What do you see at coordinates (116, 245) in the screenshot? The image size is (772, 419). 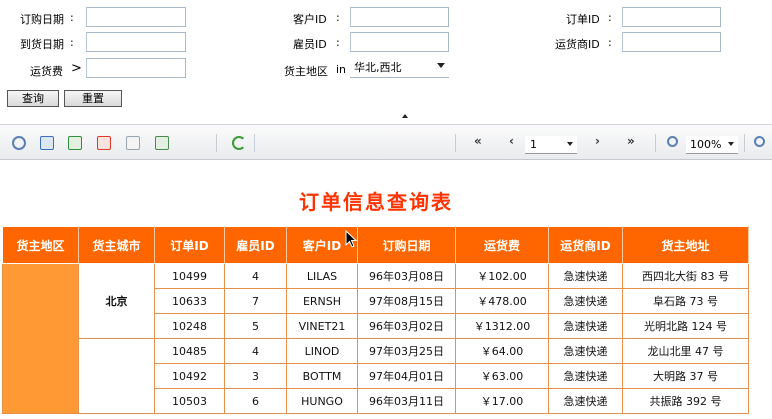 I see `column-header: 货主城市` at bounding box center [116, 245].